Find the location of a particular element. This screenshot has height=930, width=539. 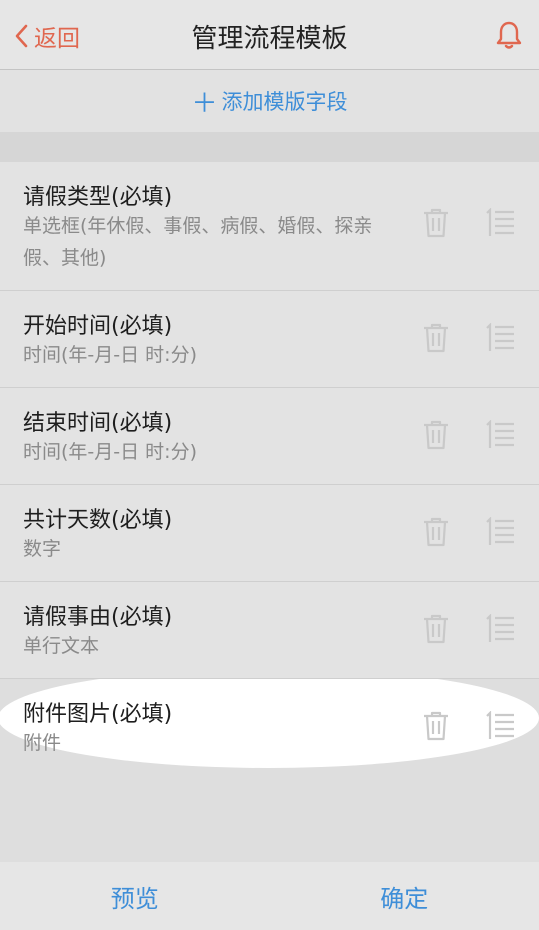

field-row-total-days: 共计天数(必填) 数字 is located at coordinates (269, 533).